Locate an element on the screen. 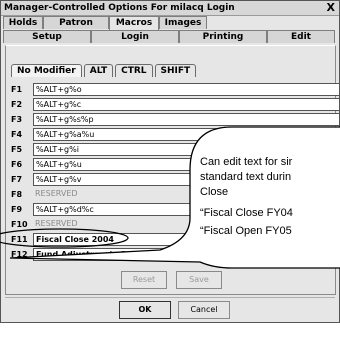 This screenshot has width=340, height=346. callout-line: “Fiscal Close FY04 is located at coordinates (246, 213).